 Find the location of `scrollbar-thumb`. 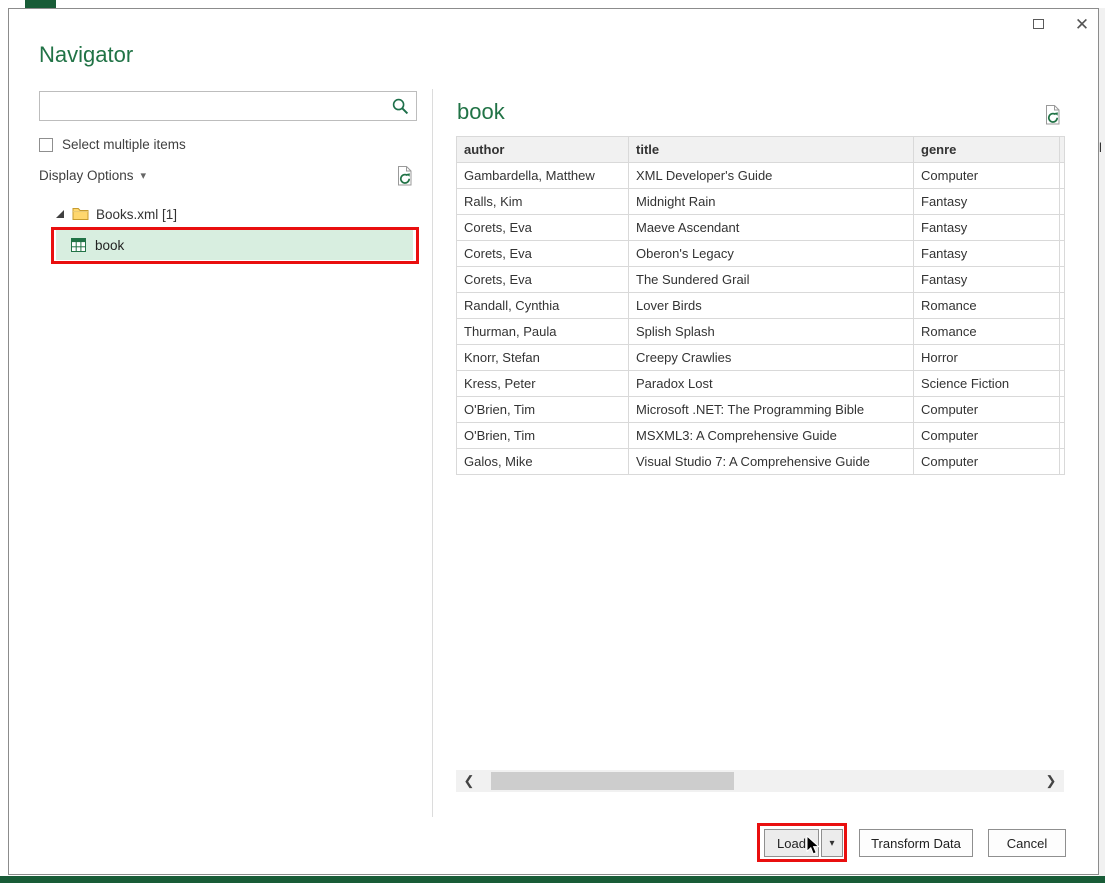

scrollbar-thumb is located at coordinates (612, 781).